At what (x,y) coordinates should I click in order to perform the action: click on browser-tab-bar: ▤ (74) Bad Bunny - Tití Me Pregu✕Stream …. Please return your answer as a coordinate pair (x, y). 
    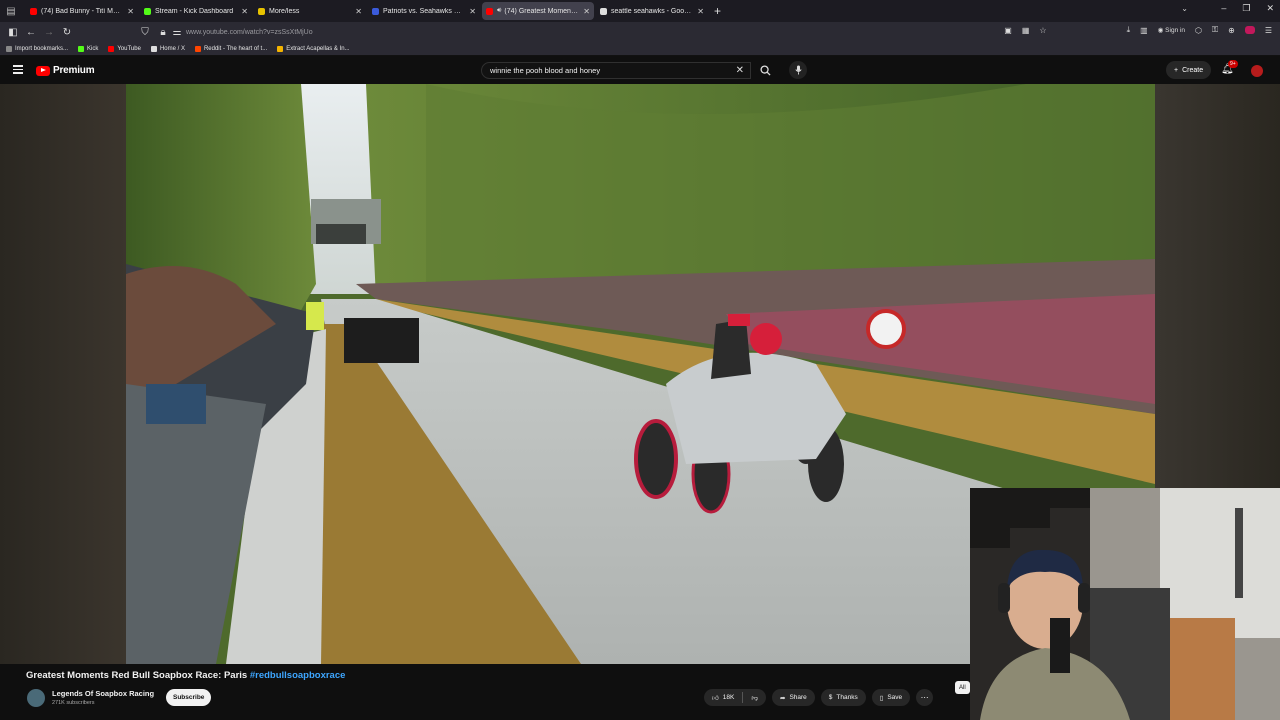
    Looking at the image, I should click on (640, 11).